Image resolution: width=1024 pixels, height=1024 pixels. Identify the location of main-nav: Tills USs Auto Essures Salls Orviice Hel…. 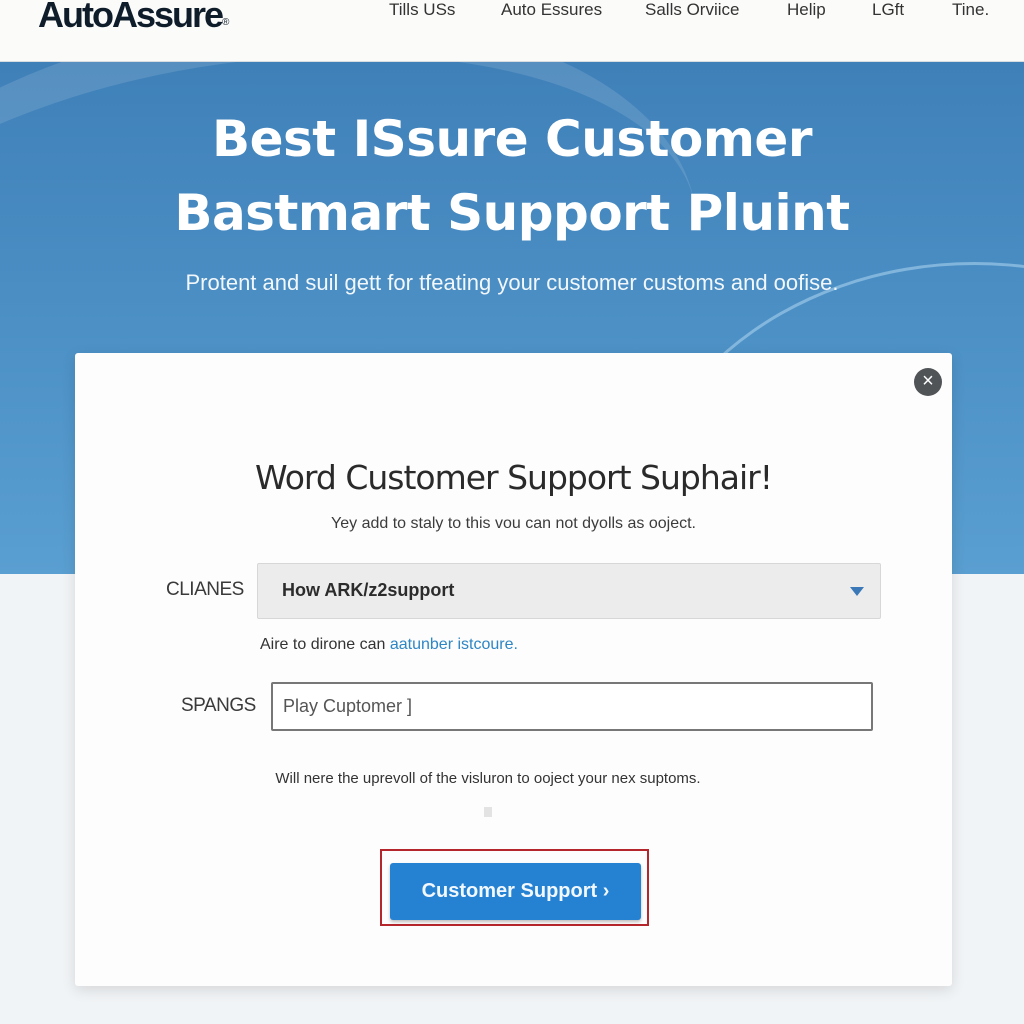
(512, 12).